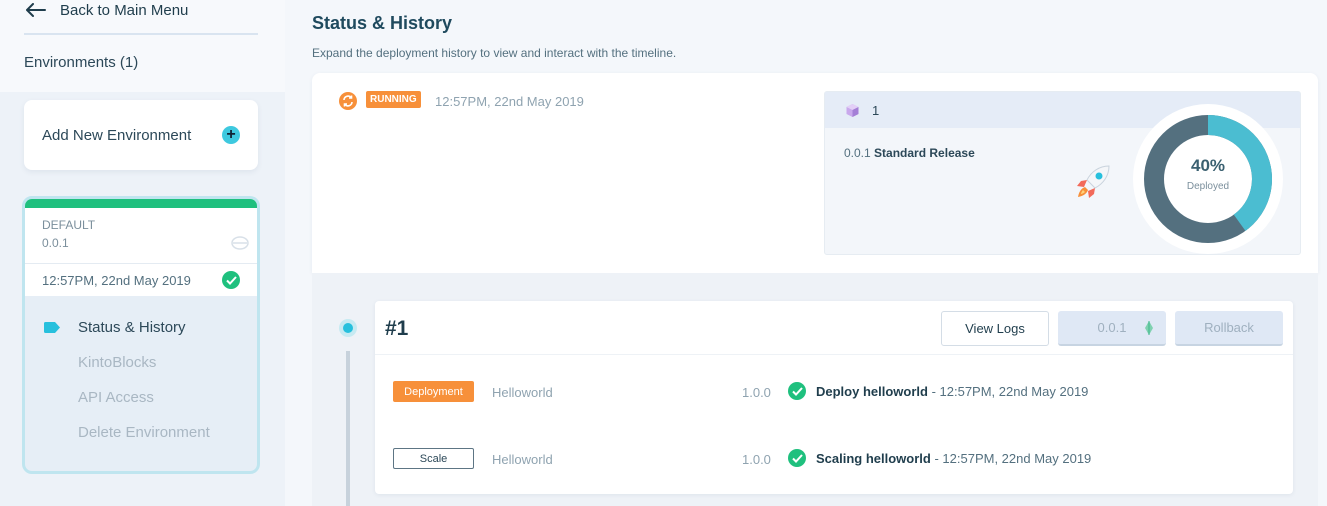 This screenshot has width=1327, height=506. I want to click on release-title: Standard Release, so click(924, 153).